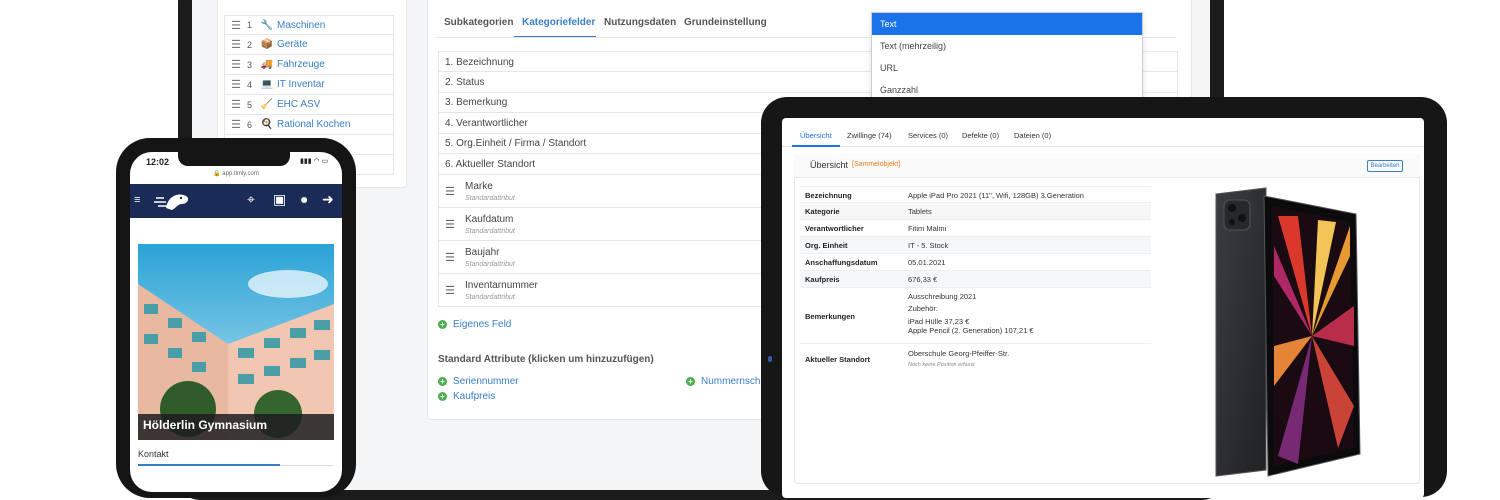 The height and width of the screenshot is (500, 1500). Describe the element at coordinates (301, 64) in the screenshot. I see `category-label: Fahrzeuge` at that location.